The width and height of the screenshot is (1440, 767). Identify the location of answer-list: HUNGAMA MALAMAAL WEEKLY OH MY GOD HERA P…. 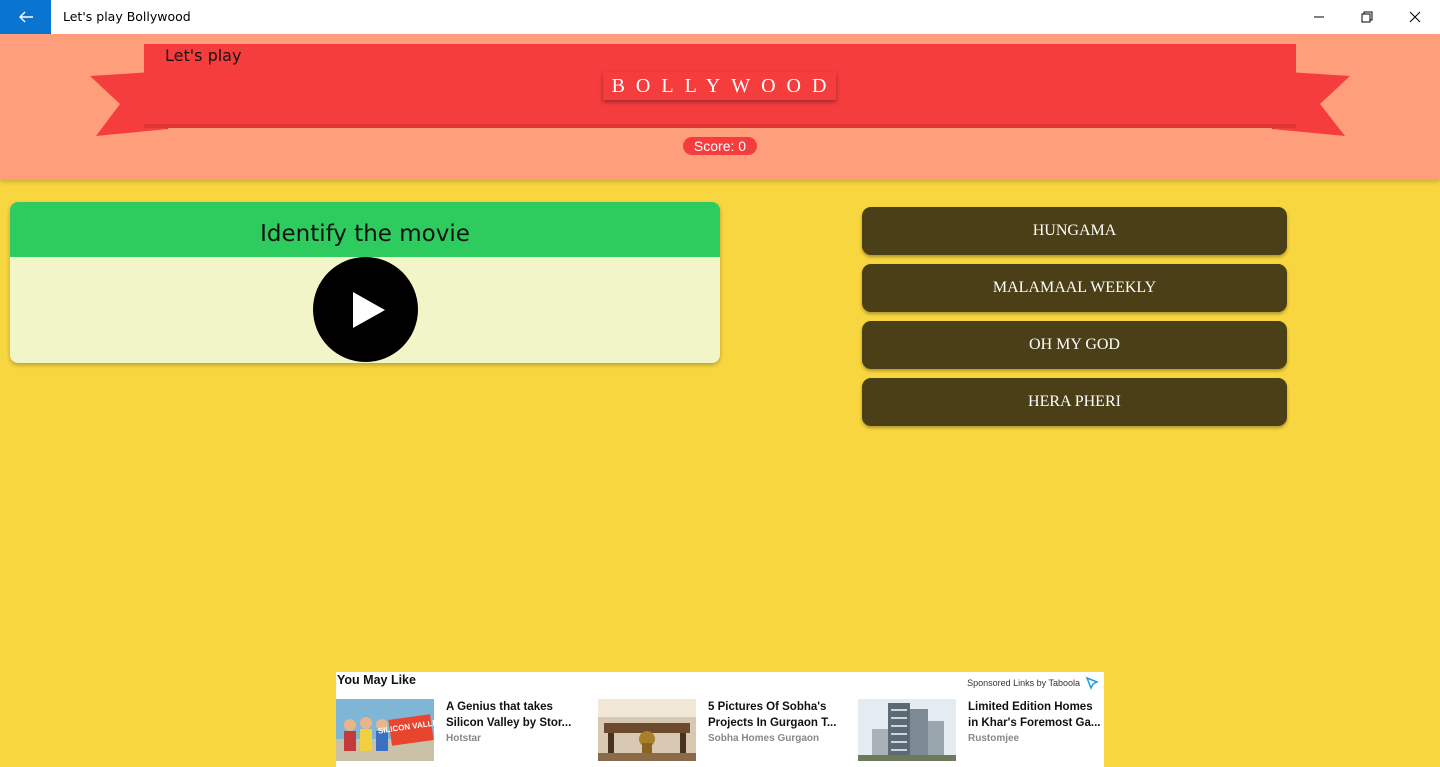
(1074, 321).